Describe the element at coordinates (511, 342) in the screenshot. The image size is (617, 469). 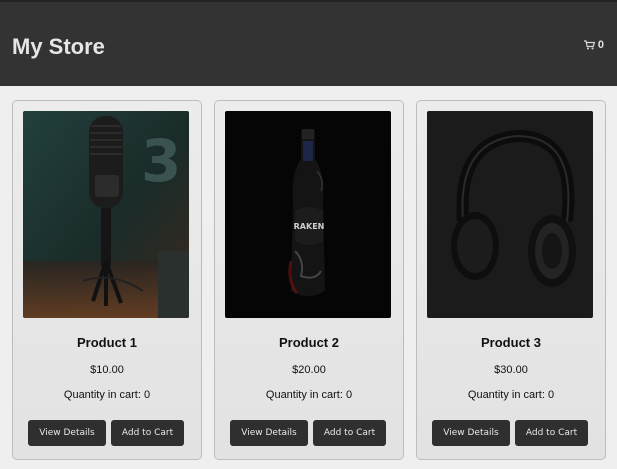
I see `product-name: Product 3` at that location.